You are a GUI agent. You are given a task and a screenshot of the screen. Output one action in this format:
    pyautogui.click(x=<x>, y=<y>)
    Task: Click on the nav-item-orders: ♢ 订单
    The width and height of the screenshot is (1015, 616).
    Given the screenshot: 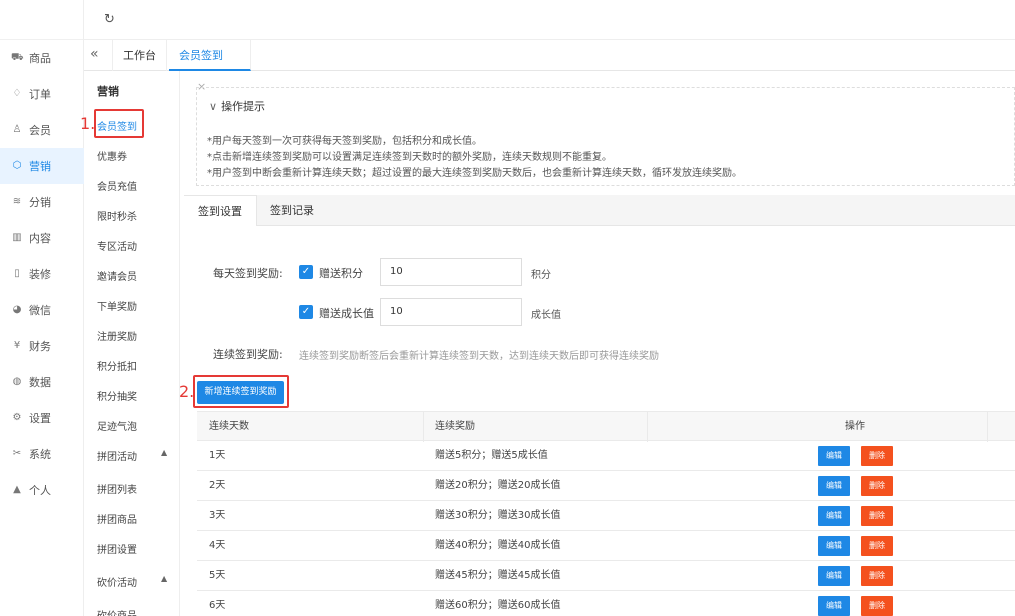 What is the action you would take?
    pyautogui.click(x=42, y=94)
    